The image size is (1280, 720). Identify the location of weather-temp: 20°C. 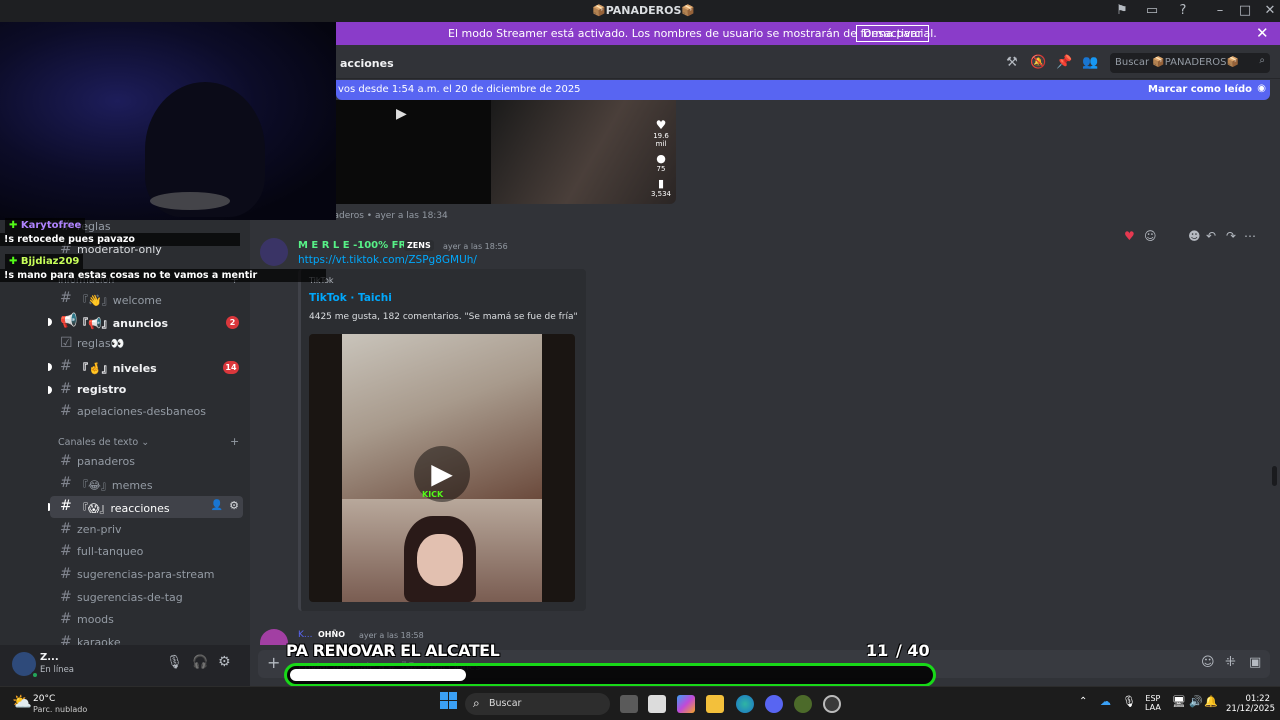
(44, 699).